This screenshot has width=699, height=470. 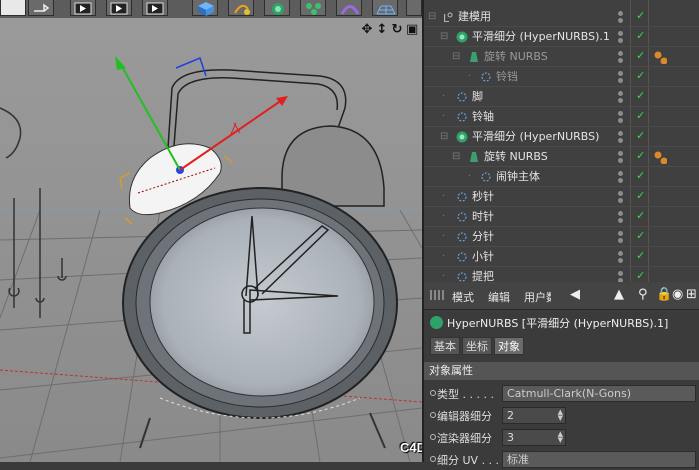 I want to click on render-picture-button, so click(x=119, y=8).